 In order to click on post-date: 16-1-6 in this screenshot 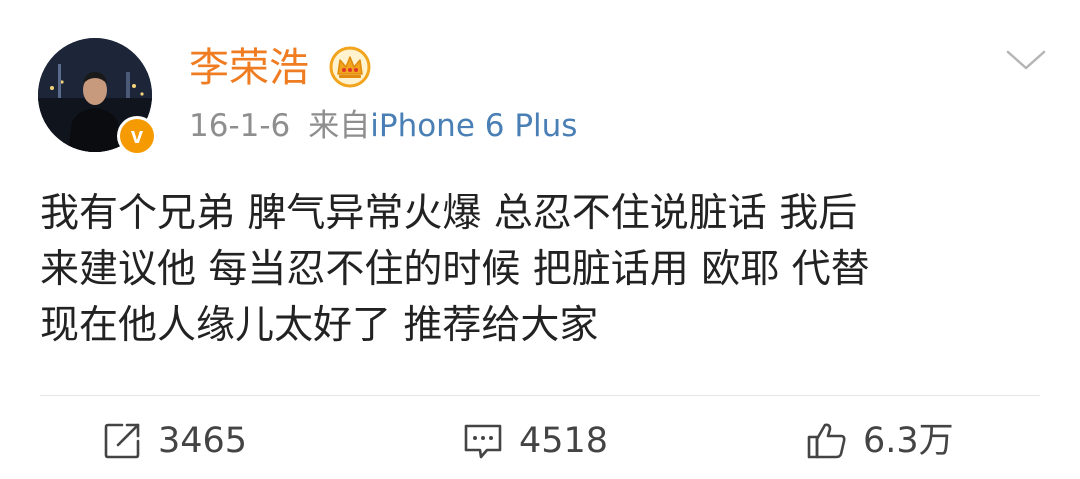, I will do `click(240, 126)`.